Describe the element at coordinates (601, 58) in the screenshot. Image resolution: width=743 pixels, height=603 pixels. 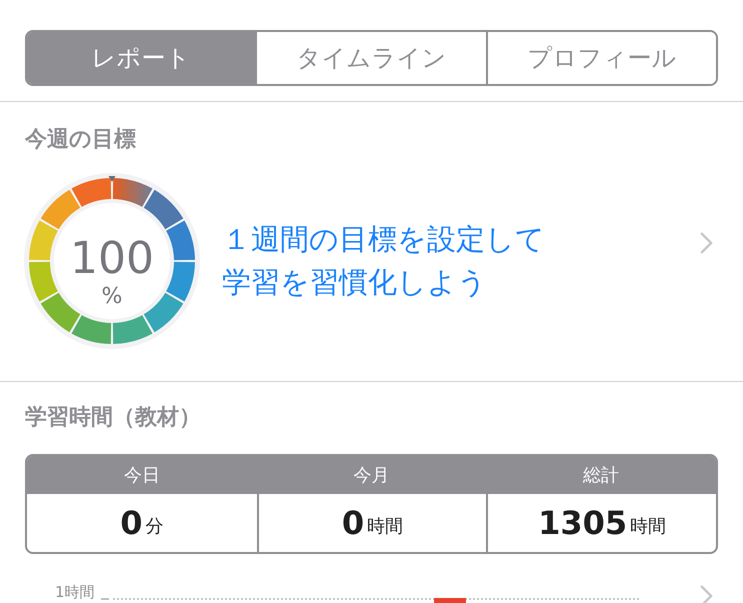
I see `tab: プロフィール` at that location.